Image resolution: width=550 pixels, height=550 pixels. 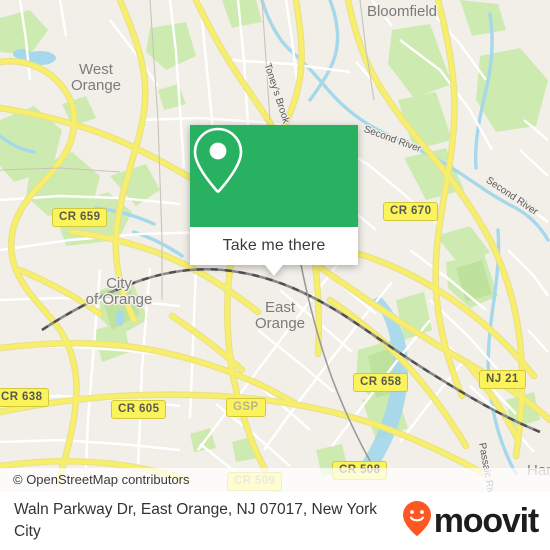 What do you see at coordinates (25, 397) in the screenshot?
I see `shield-cr-638: CR 638` at bounding box center [25, 397].